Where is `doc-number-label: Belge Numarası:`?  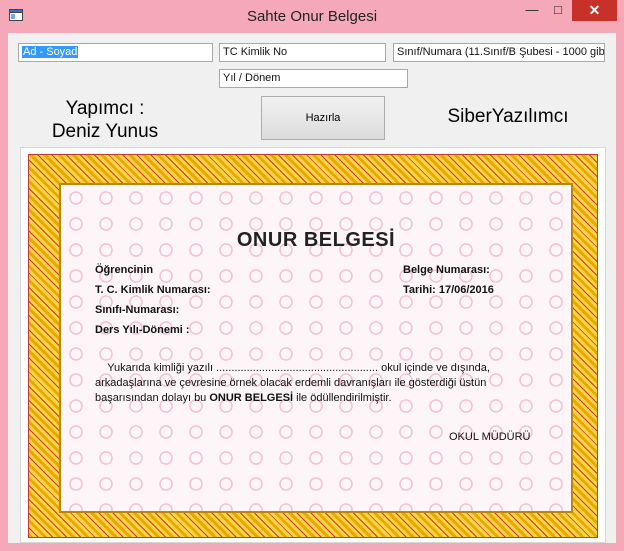
doc-number-label: Belge Numarası: is located at coordinates (446, 270).